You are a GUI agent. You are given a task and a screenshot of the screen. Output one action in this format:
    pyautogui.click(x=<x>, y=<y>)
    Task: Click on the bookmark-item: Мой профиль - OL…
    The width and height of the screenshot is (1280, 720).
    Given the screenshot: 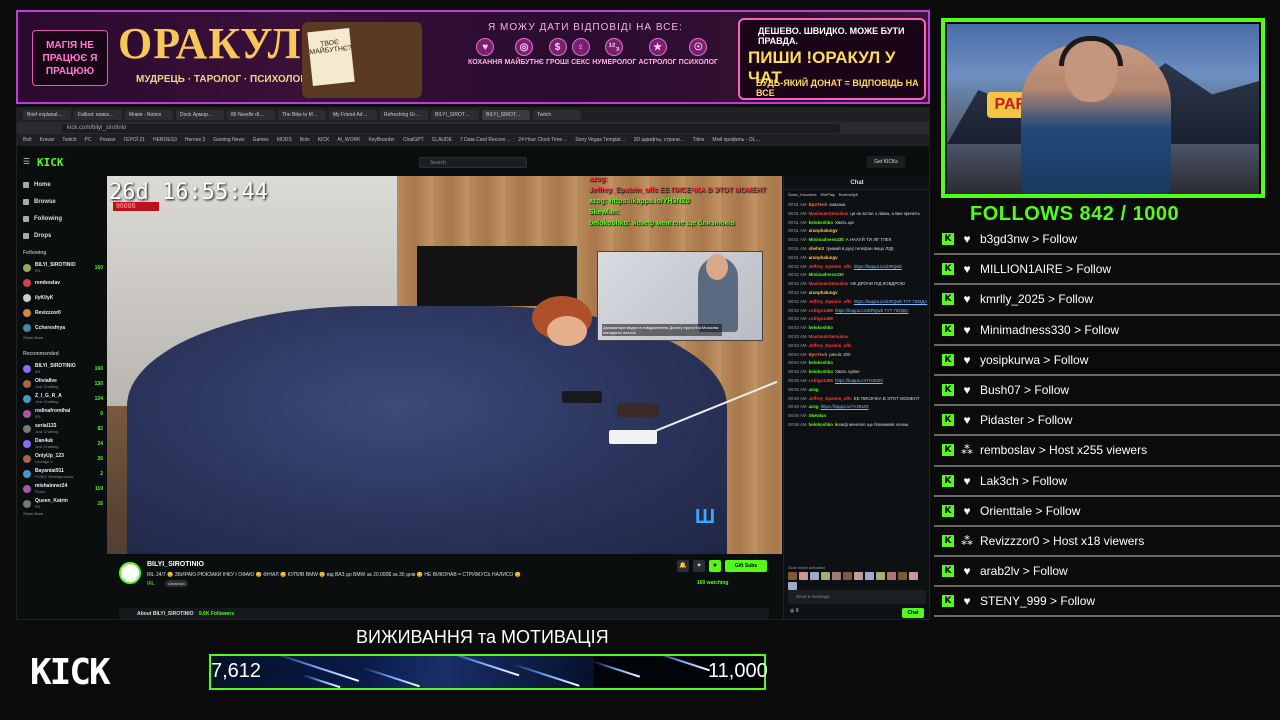 What is the action you would take?
    pyautogui.click(x=736, y=140)
    